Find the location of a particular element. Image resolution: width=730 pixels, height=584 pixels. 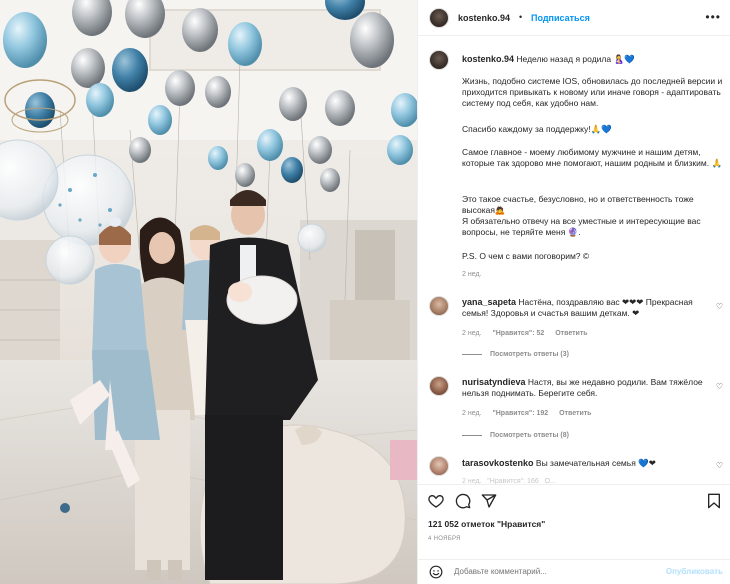

likes-count: 121 052 отметок "Нравится" is located at coordinates (486, 524).